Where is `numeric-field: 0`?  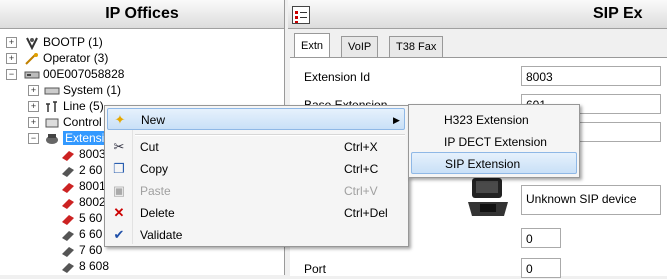
numeric-field: 0 is located at coordinates (541, 238).